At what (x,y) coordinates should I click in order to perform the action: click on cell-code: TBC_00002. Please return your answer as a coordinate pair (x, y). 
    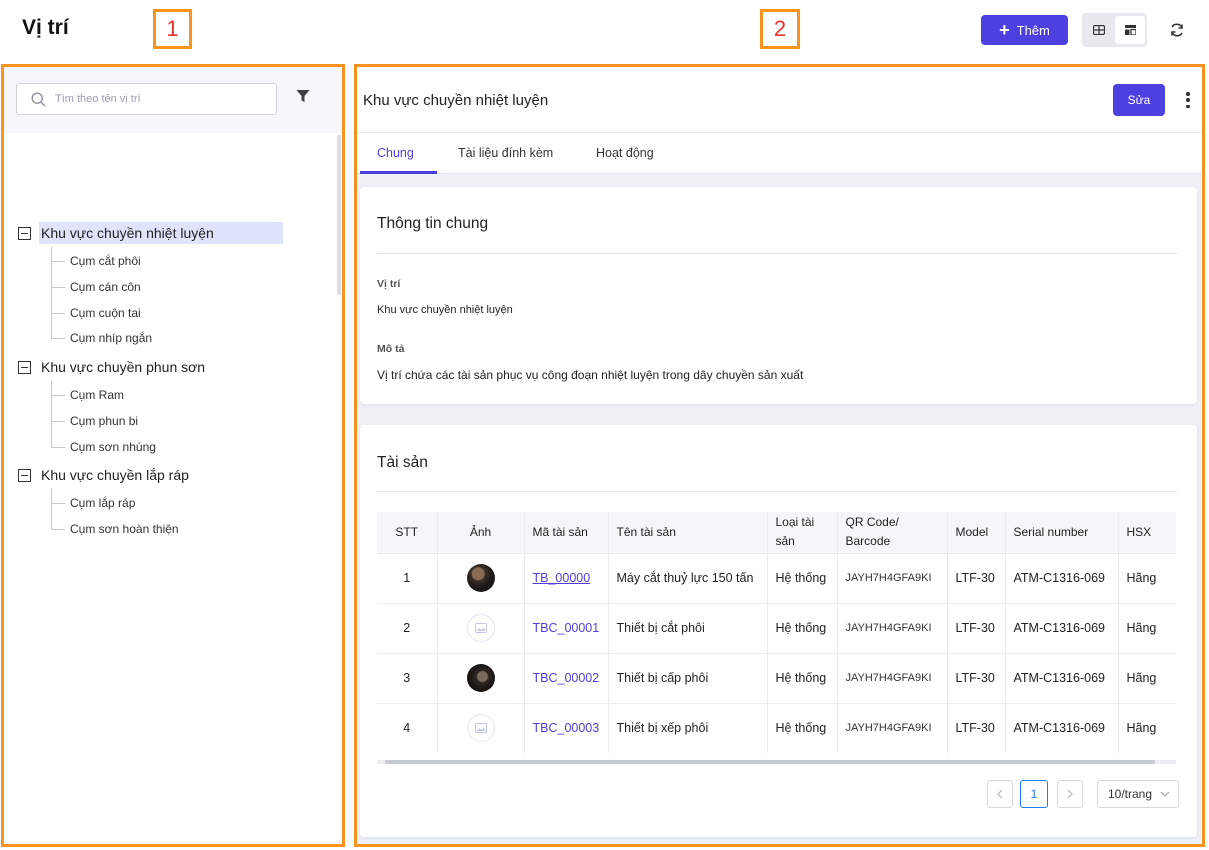
    Looking at the image, I should click on (566, 677).